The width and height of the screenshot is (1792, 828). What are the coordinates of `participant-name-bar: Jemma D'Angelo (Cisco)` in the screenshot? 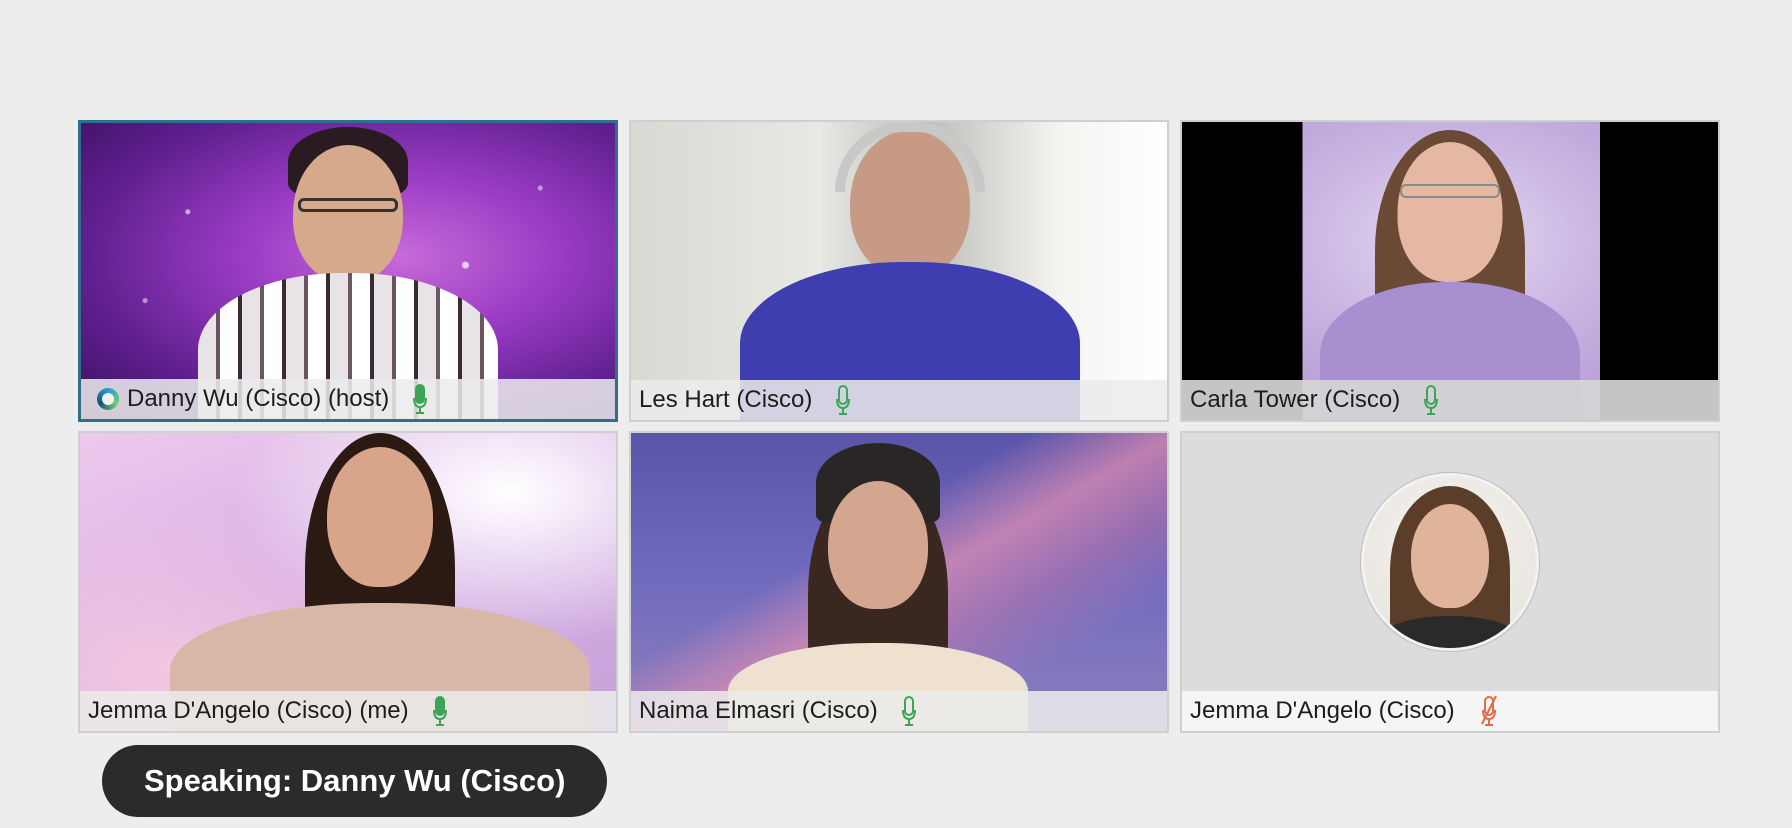 It's located at (1450, 711).